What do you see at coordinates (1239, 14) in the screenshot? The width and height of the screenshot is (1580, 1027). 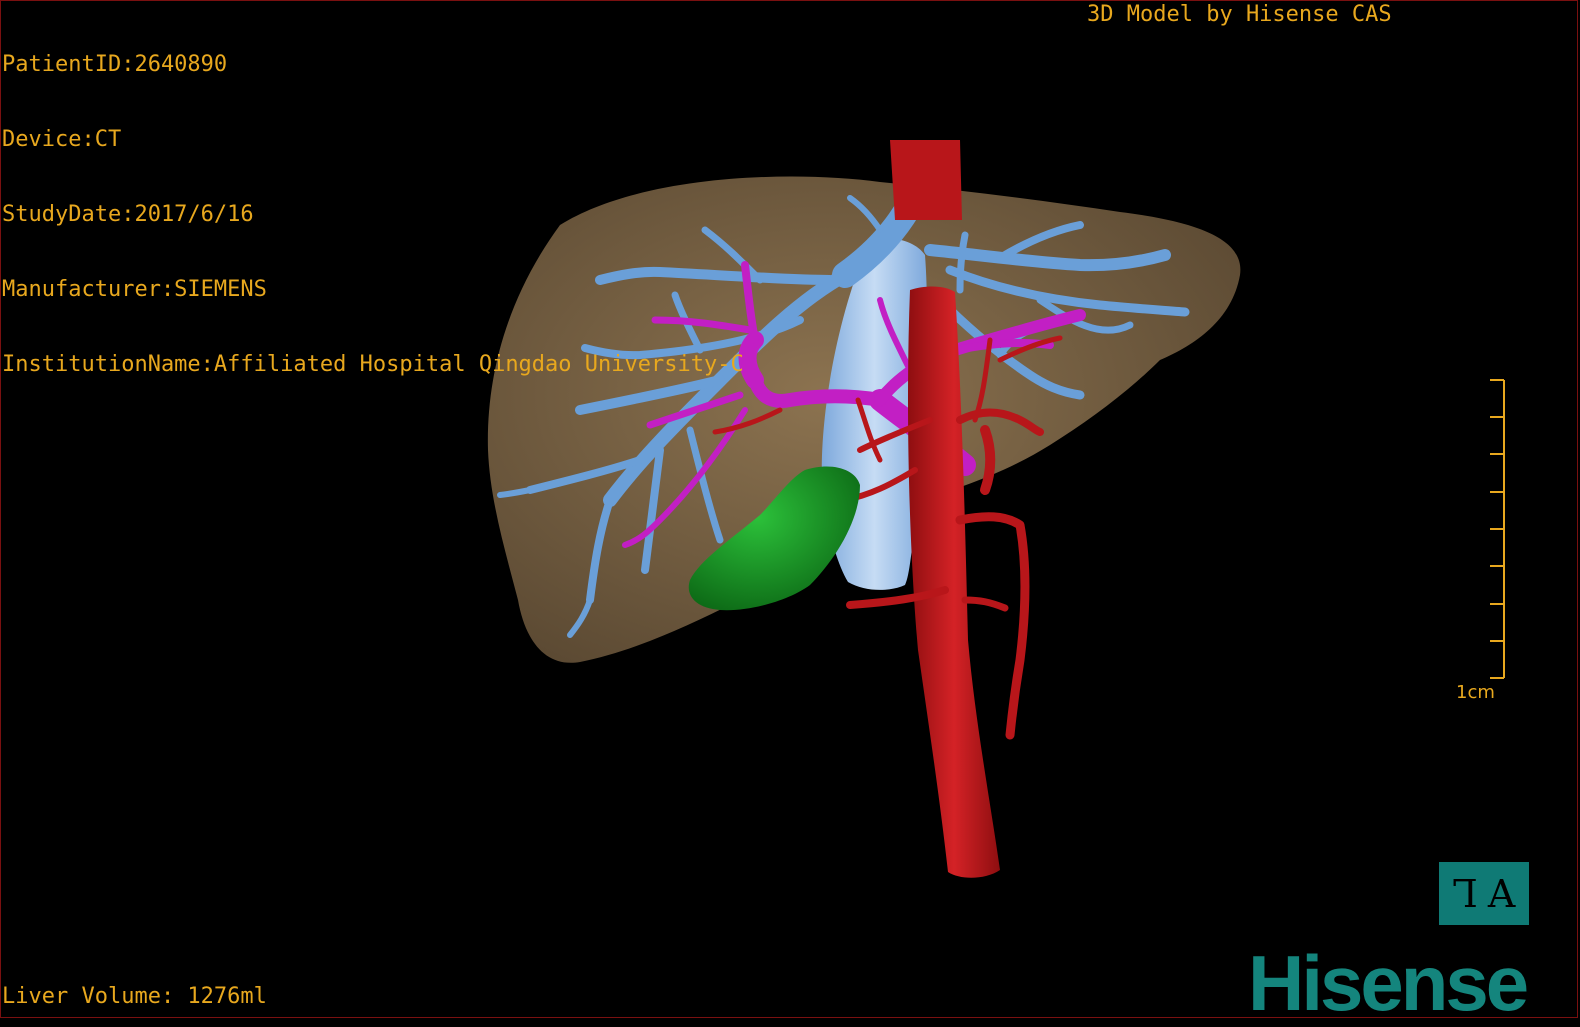 I see `model-credit-text: 3D Model by Hisense CAS` at bounding box center [1239, 14].